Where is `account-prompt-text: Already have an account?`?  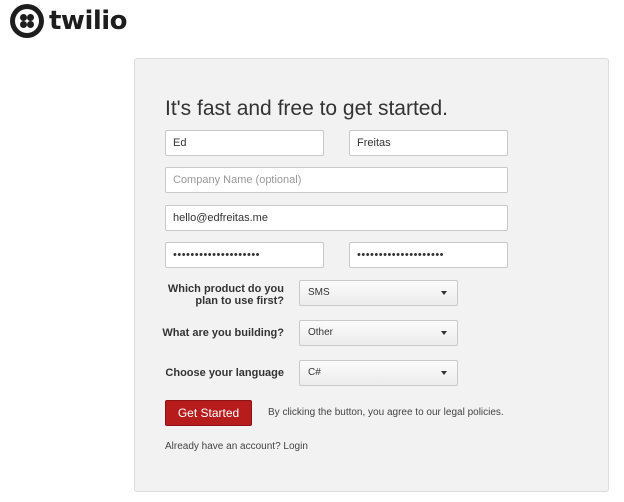
account-prompt-text: Already have an account? is located at coordinates (223, 446).